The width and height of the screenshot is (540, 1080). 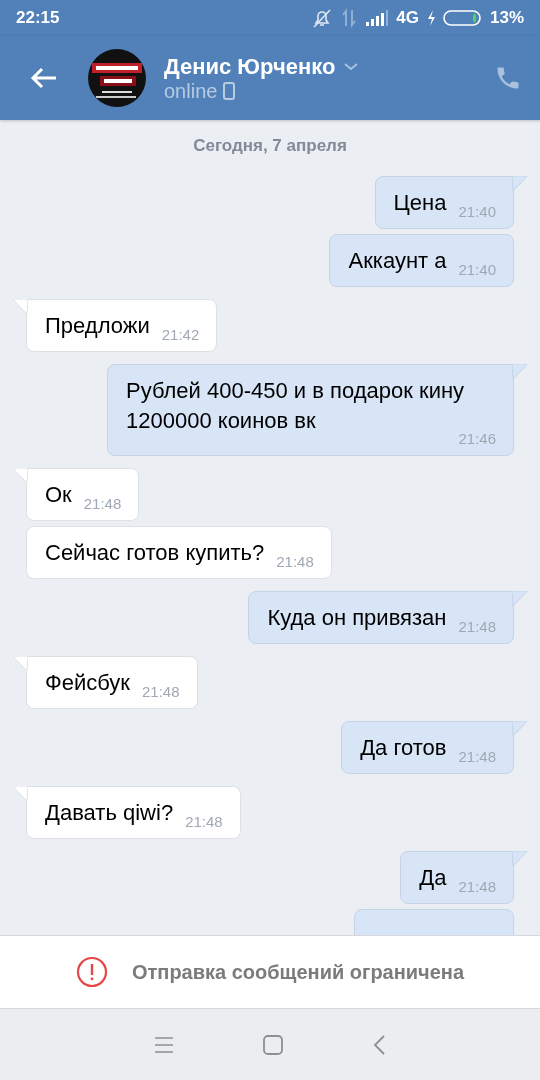 I want to click on message-text: Давать qiwi?, so click(x=109, y=813).